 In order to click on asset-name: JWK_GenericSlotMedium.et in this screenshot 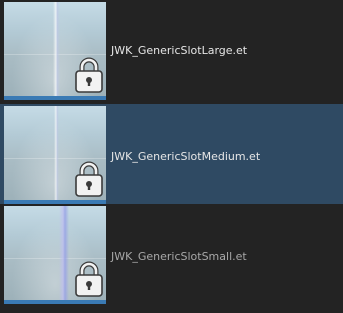, I will do `click(186, 156)`.